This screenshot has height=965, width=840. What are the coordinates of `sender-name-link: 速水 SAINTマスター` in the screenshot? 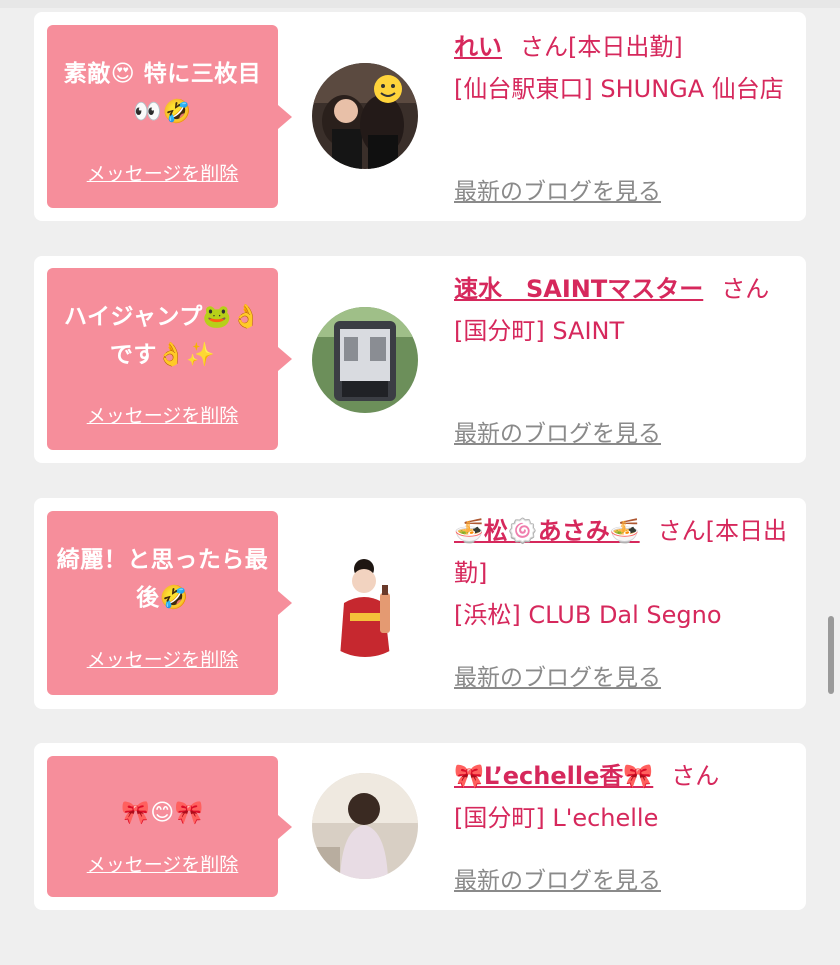 It's located at (578, 289).